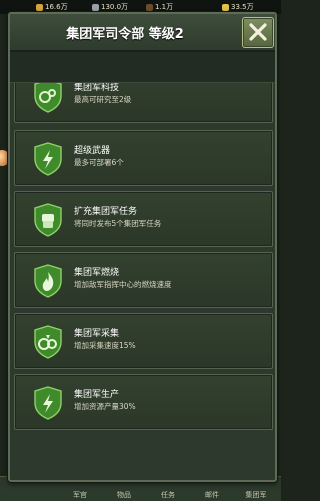 This screenshot has width=320, height=501. I want to click on fire-icon, so click(48, 281).